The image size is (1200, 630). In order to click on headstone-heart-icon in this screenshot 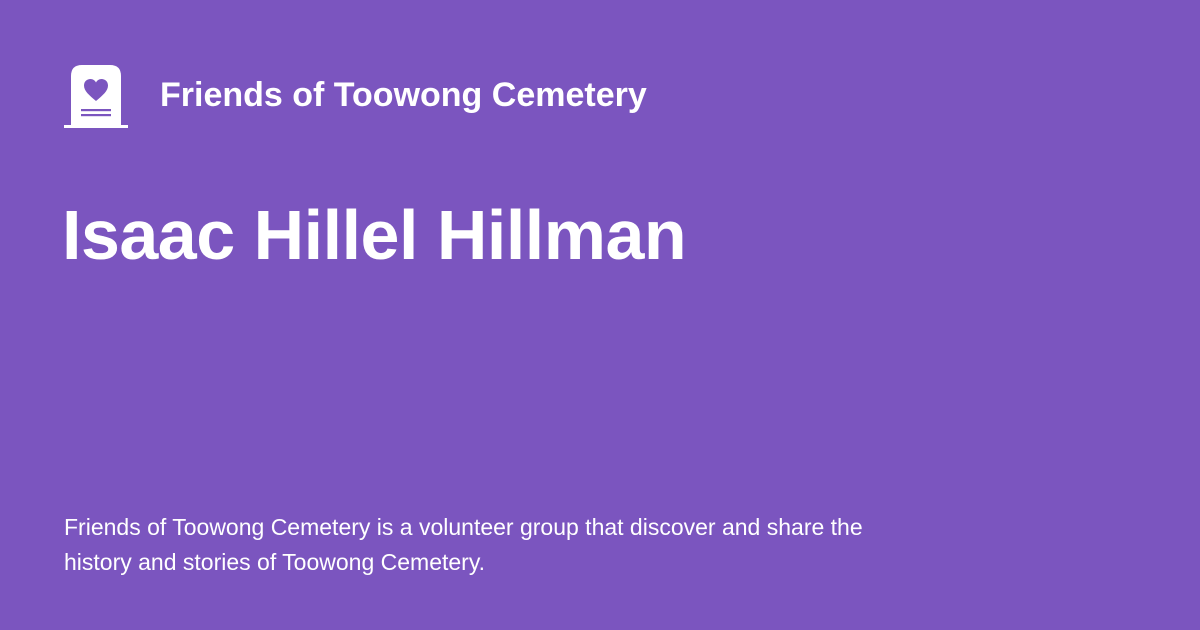, I will do `click(96, 96)`.